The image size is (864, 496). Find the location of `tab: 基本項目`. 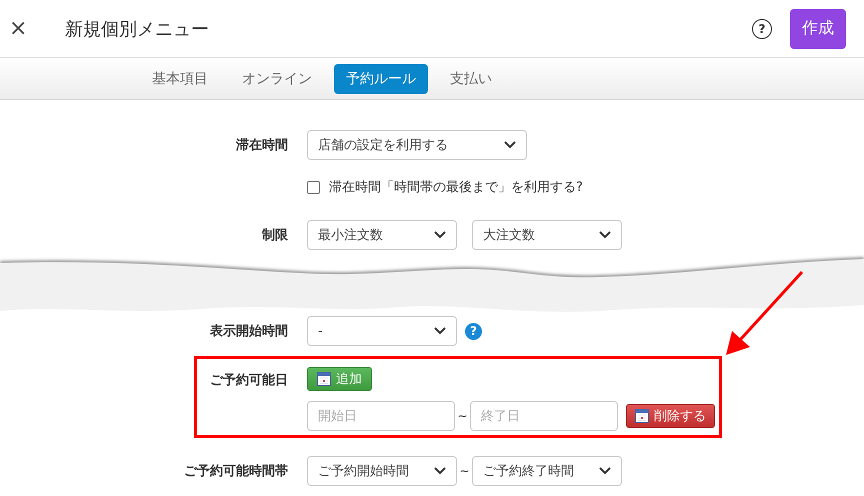

tab: 基本項目 is located at coordinates (180, 79).